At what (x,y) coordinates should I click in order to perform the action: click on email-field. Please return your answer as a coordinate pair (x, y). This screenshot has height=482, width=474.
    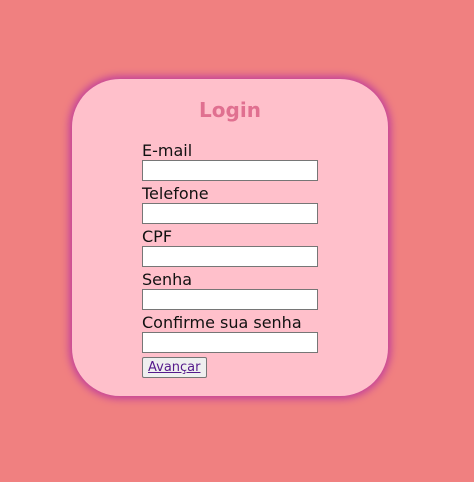
    Looking at the image, I should click on (230, 170).